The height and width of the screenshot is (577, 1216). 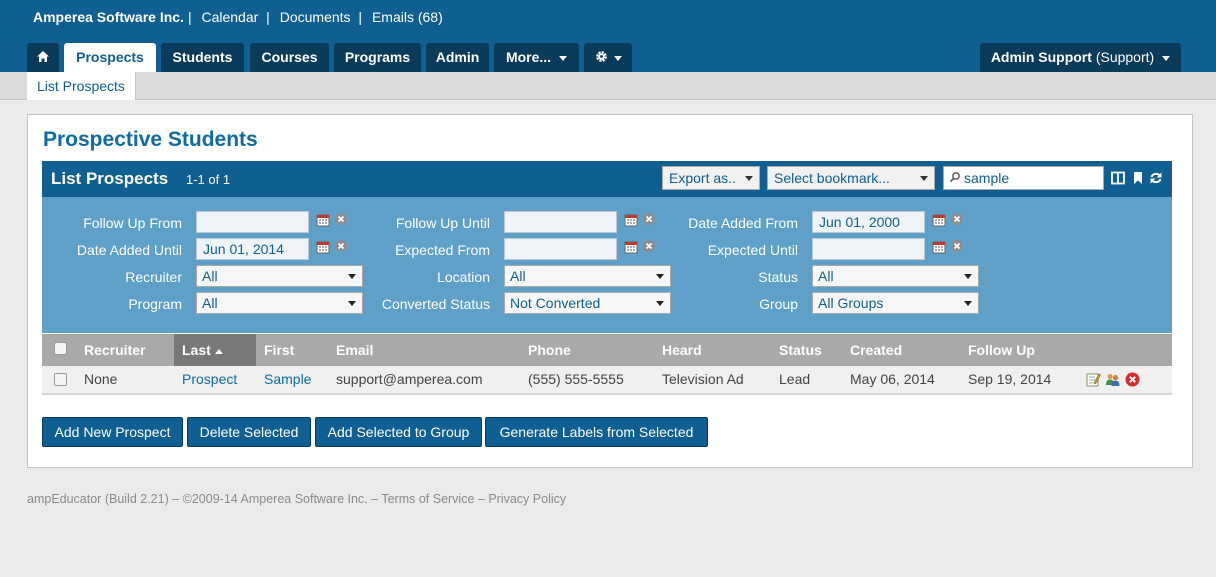 What do you see at coordinates (743, 223) in the screenshot?
I see `date-added-from-label: Date Added From` at bounding box center [743, 223].